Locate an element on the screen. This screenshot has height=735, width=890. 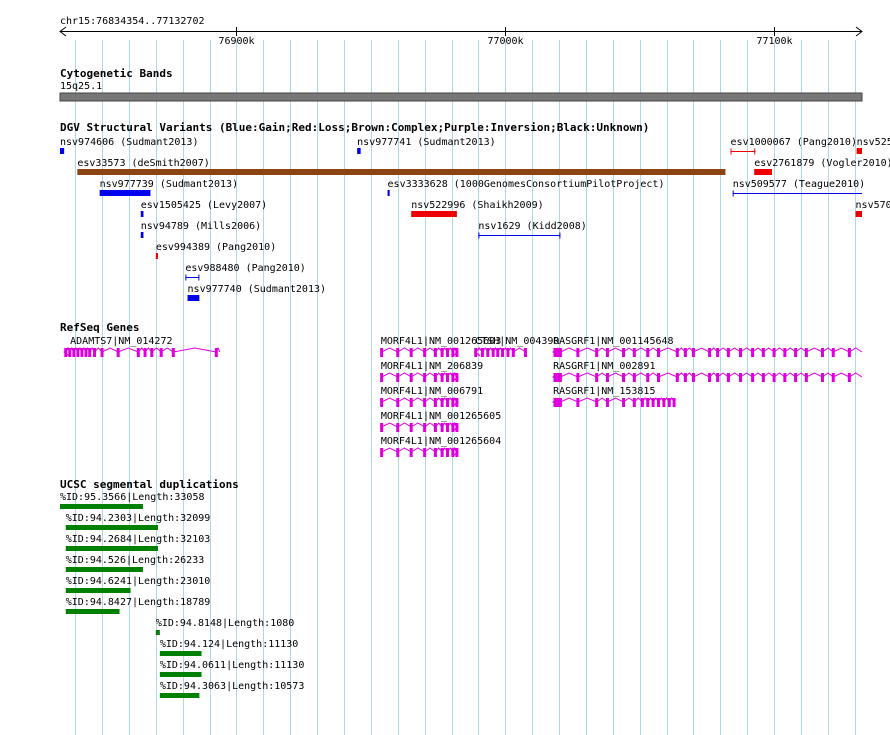
refseq-gene-label: MORF4L1|NM_206839 is located at coordinates (432, 366).